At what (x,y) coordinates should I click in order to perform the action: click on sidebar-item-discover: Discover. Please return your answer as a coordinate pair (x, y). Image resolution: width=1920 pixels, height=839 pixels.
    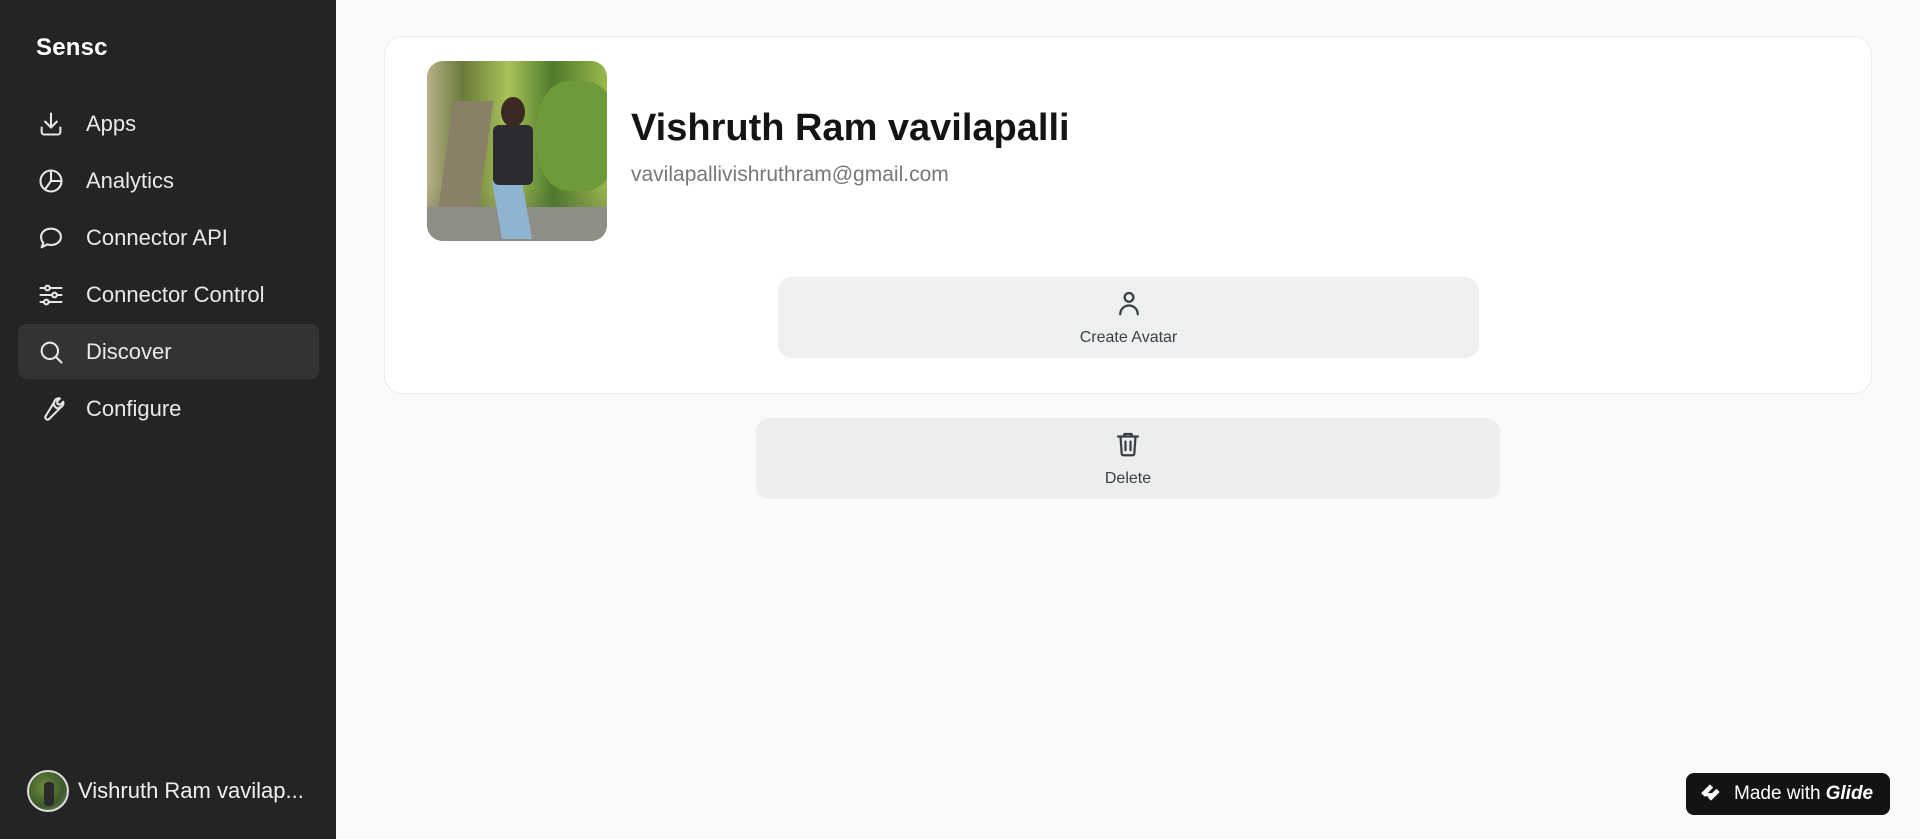
    Looking at the image, I should click on (168, 351).